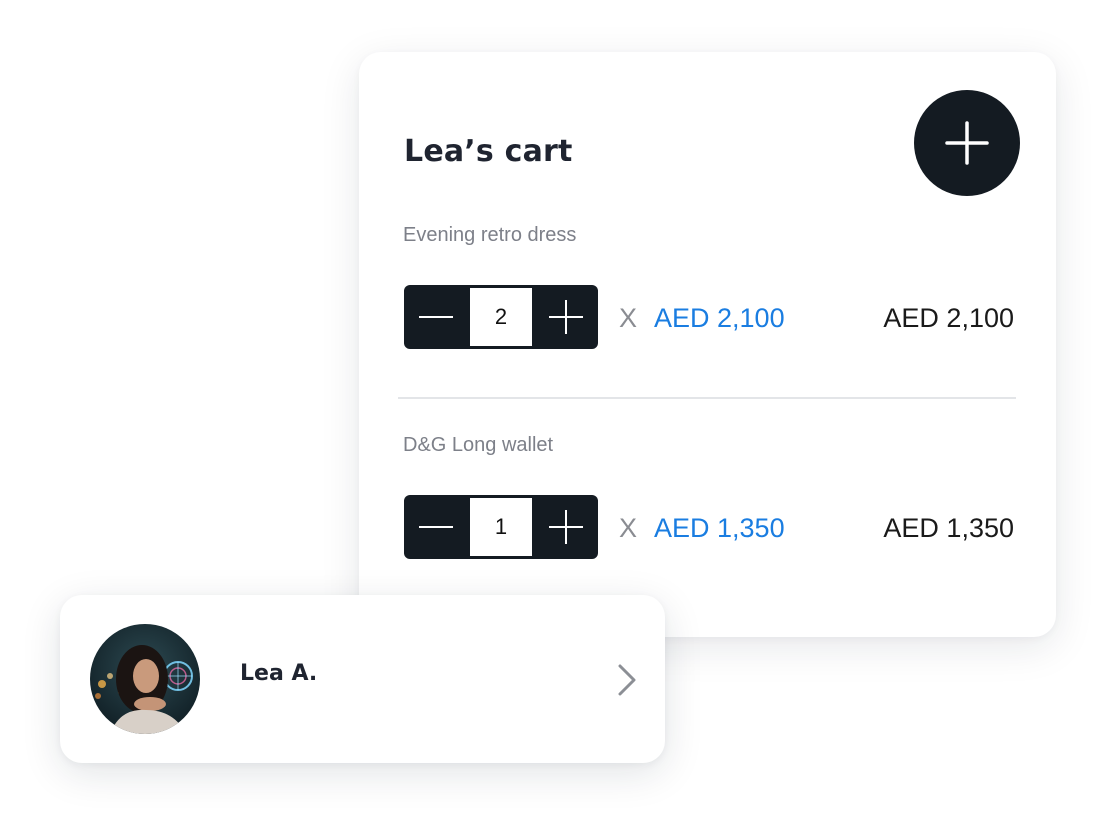 Image resolution: width=1117 pixels, height=832 pixels. I want to click on user-name: Lea A., so click(279, 673).